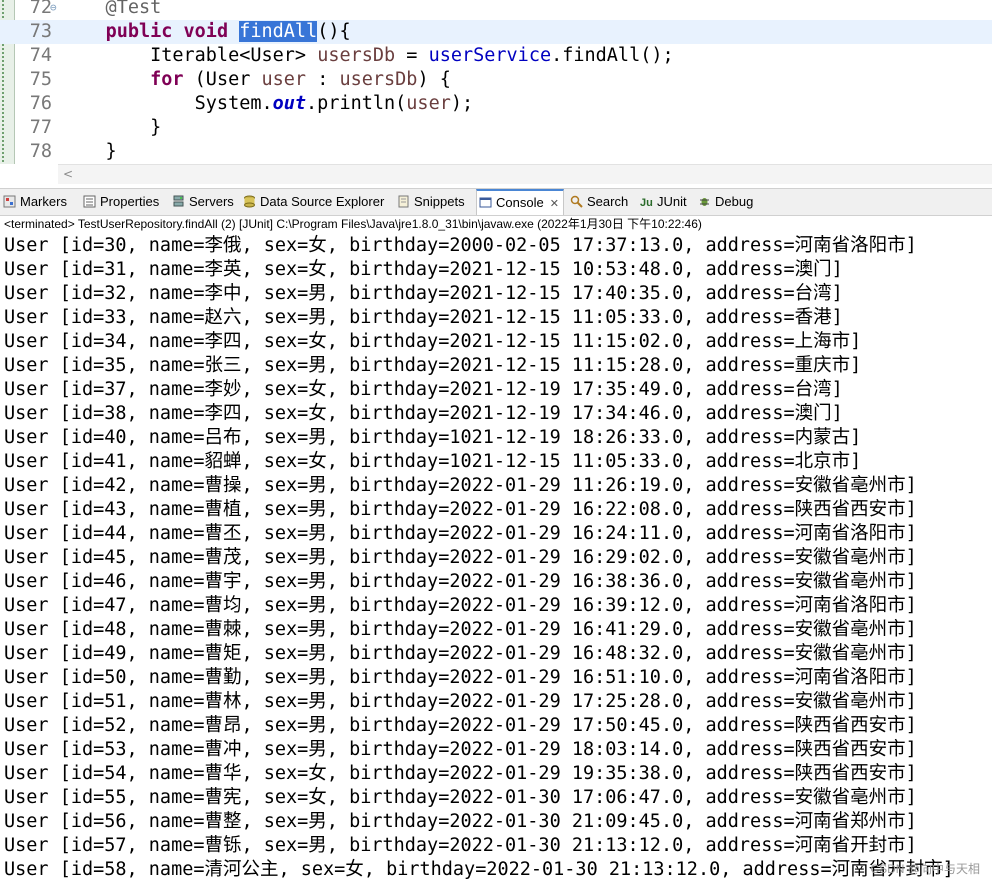 Image resolution: width=992 pixels, height=883 pixels. What do you see at coordinates (704, 198) in the screenshot?
I see `debug-icon` at bounding box center [704, 198].